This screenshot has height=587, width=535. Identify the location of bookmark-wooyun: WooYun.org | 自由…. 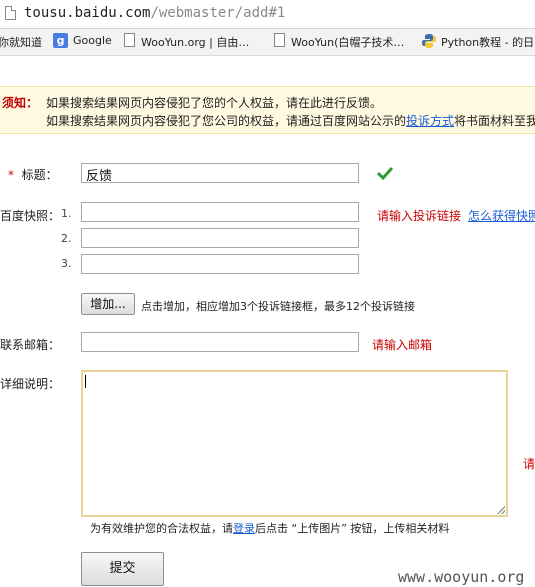
(195, 42).